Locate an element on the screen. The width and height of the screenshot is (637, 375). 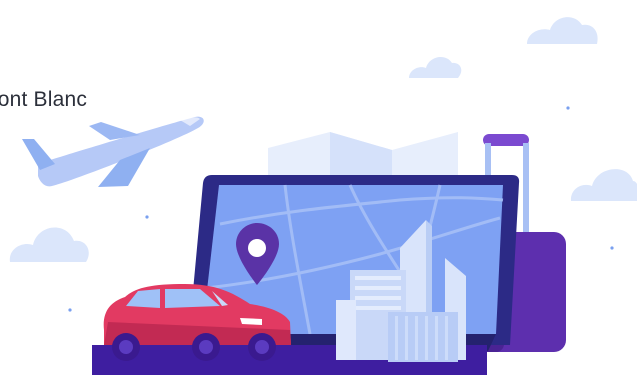
airplane-icon is located at coordinates (113, 151).